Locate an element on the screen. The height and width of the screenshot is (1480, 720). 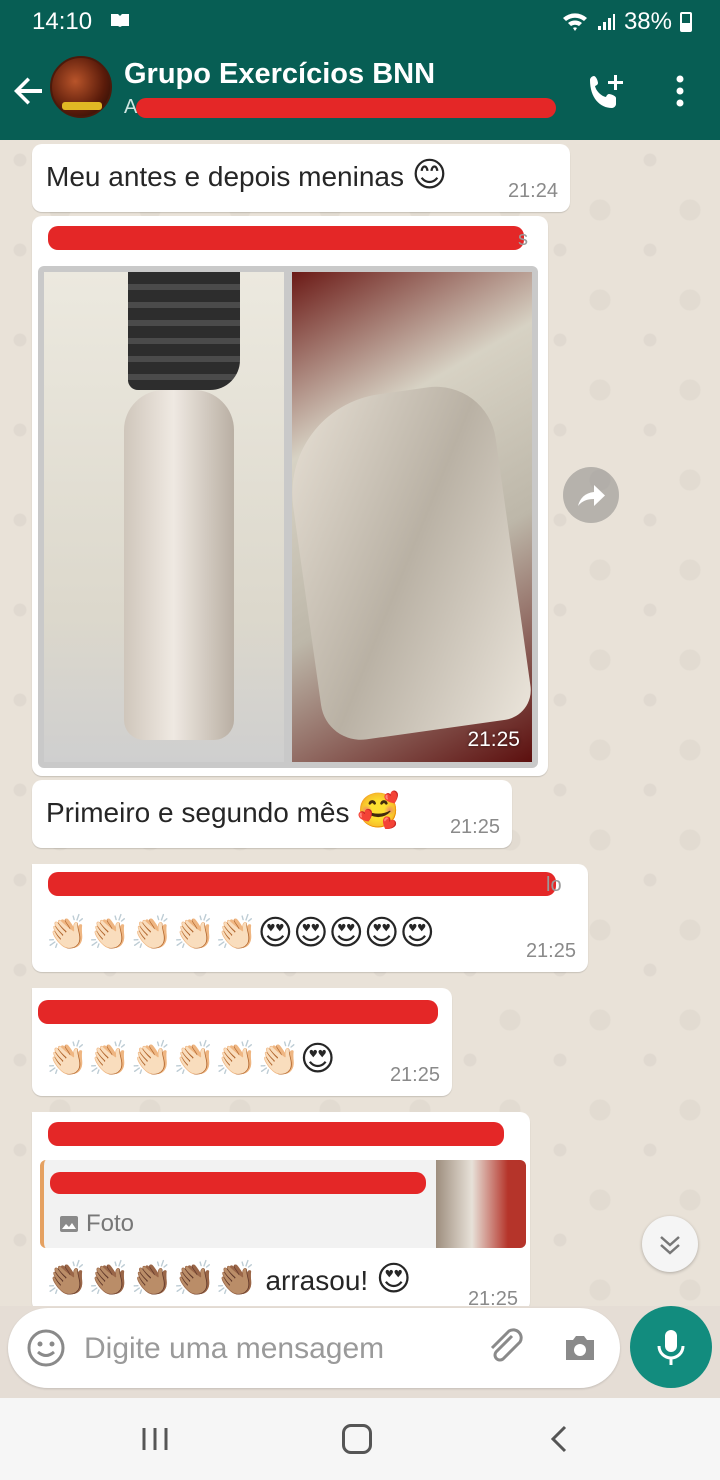
message-bubble: Primeiro e segundo mês 🥰 21:25 is located at coordinates (272, 814).